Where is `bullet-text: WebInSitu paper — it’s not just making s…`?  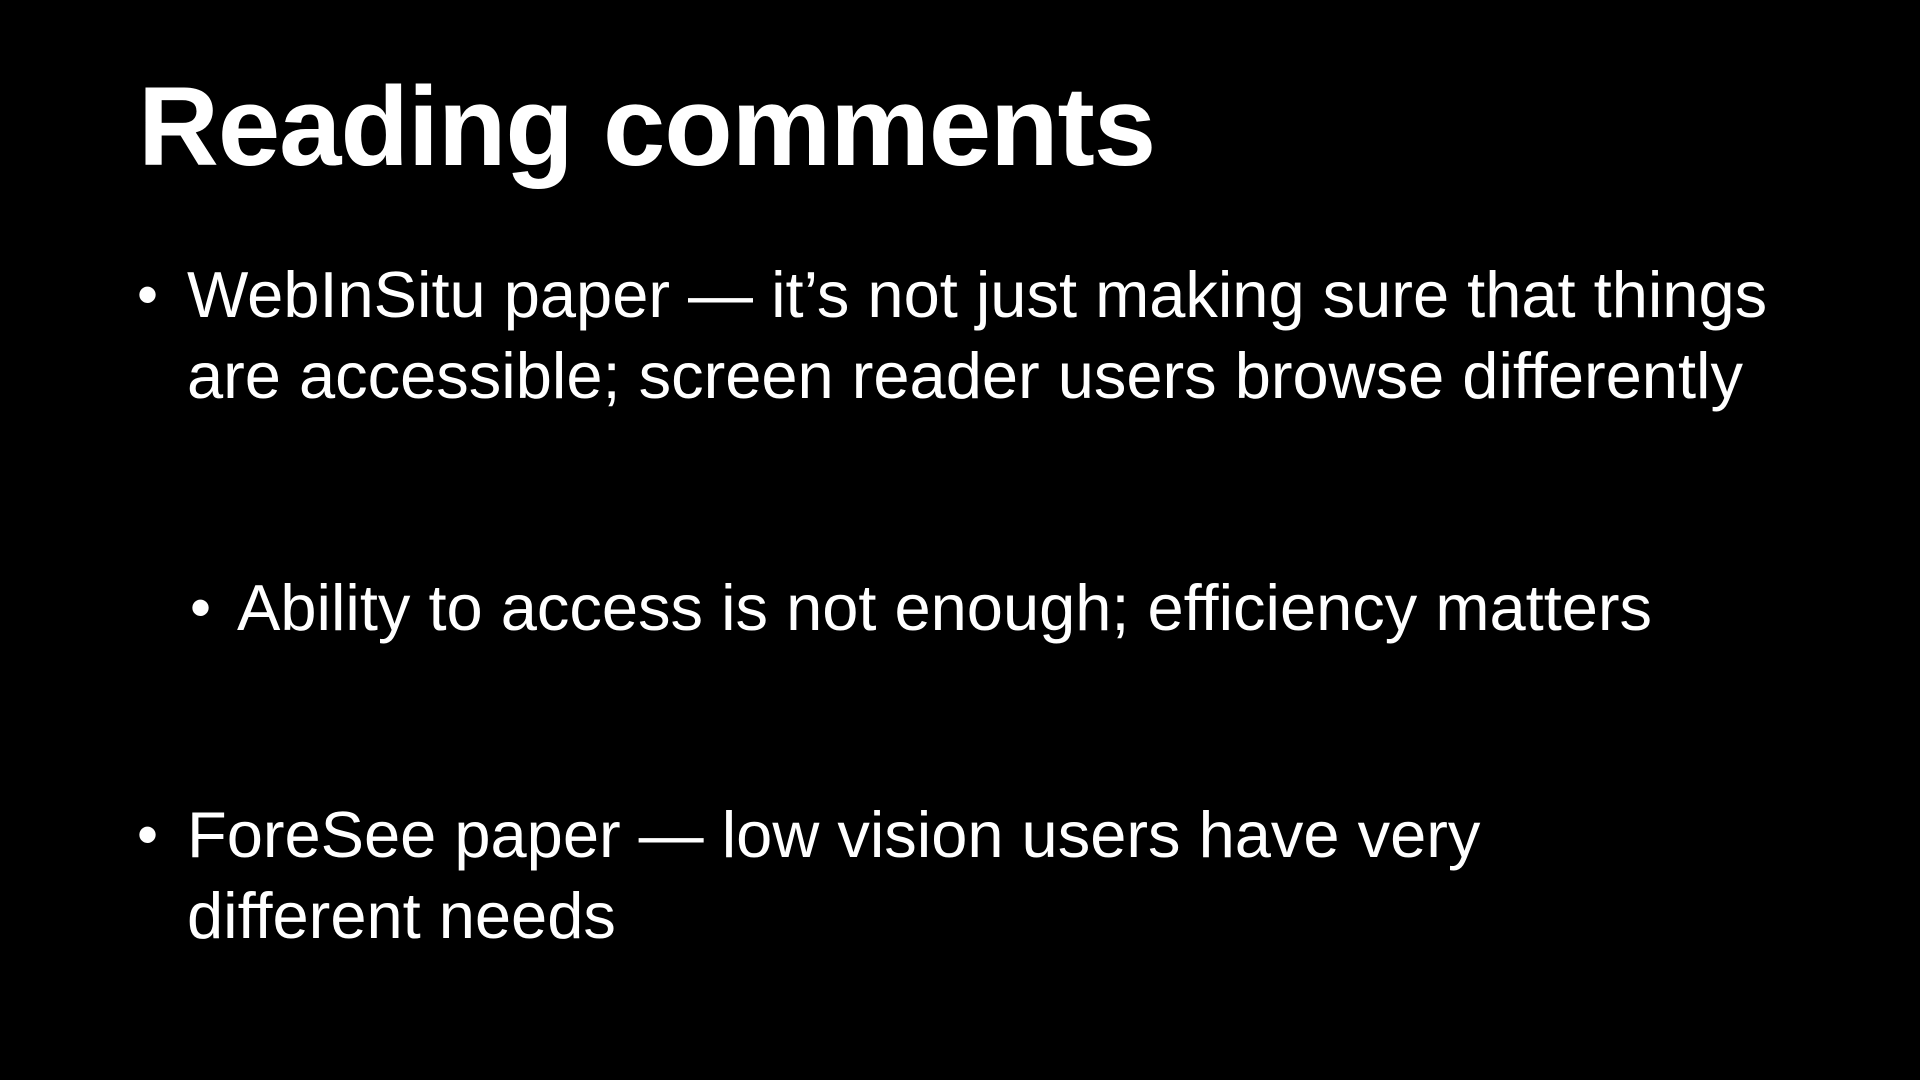
bullet-text: WebInSitu paper — it’s not just making s… is located at coordinates (977, 335).